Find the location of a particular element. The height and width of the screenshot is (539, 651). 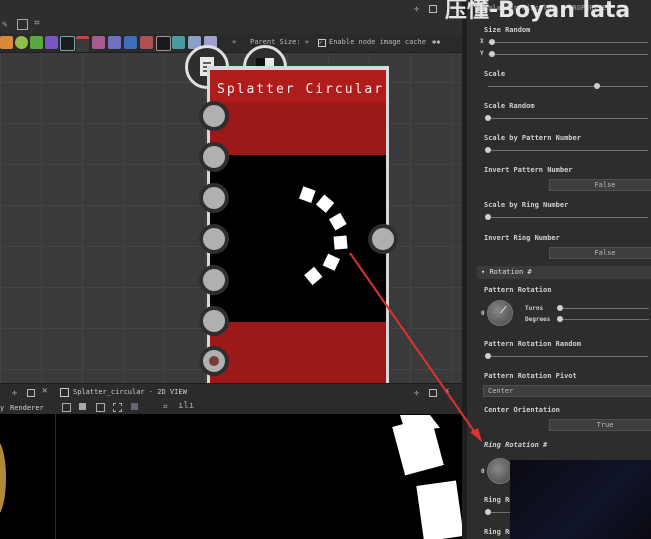

turns-label: Turns is located at coordinates (534, 308).